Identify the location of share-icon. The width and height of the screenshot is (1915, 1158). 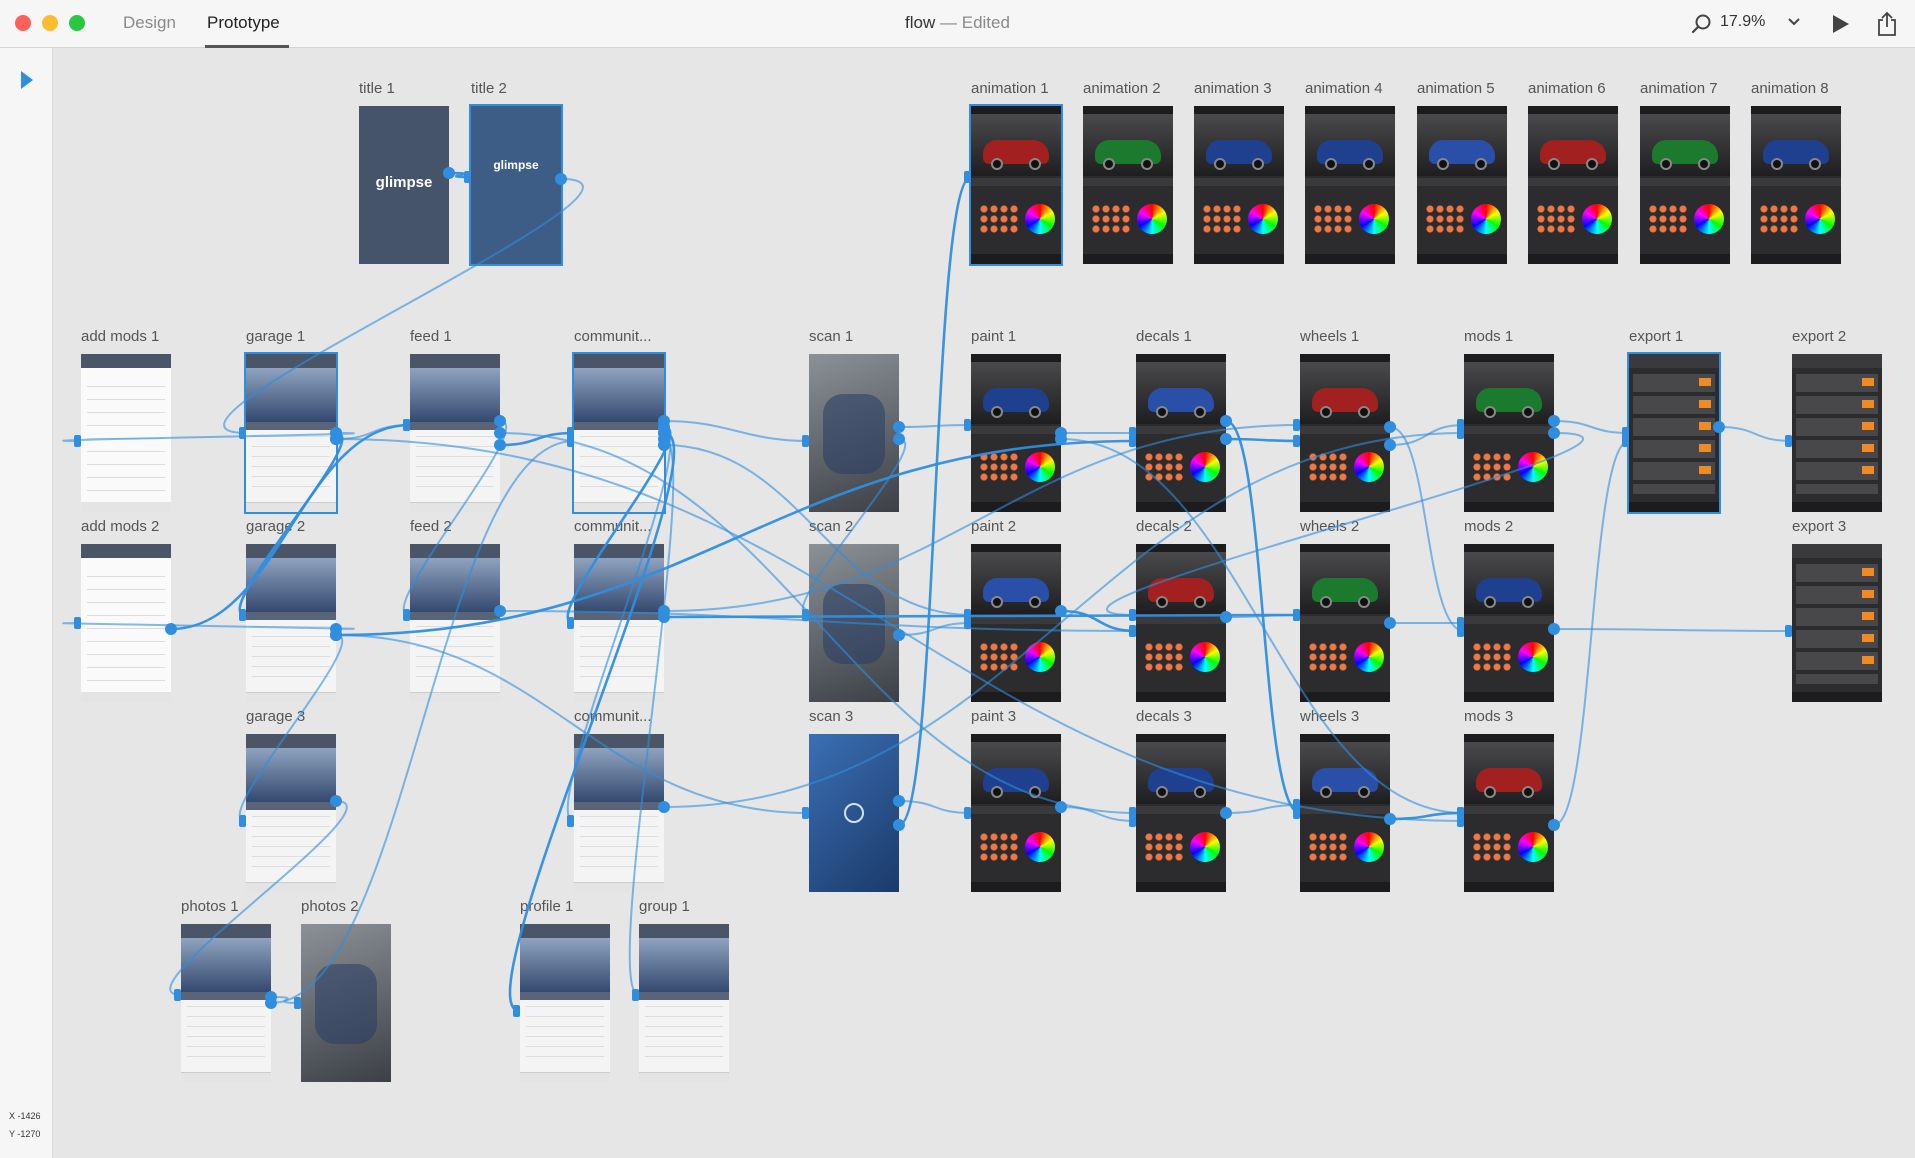
(1887, 24).